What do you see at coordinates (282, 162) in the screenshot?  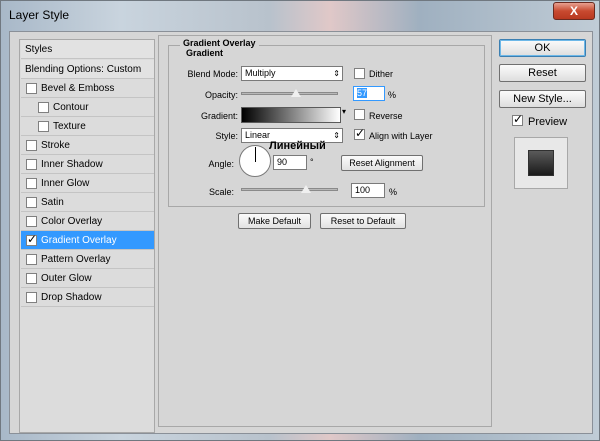 I see `angle-value: 90` at bounding box center [282, 162].